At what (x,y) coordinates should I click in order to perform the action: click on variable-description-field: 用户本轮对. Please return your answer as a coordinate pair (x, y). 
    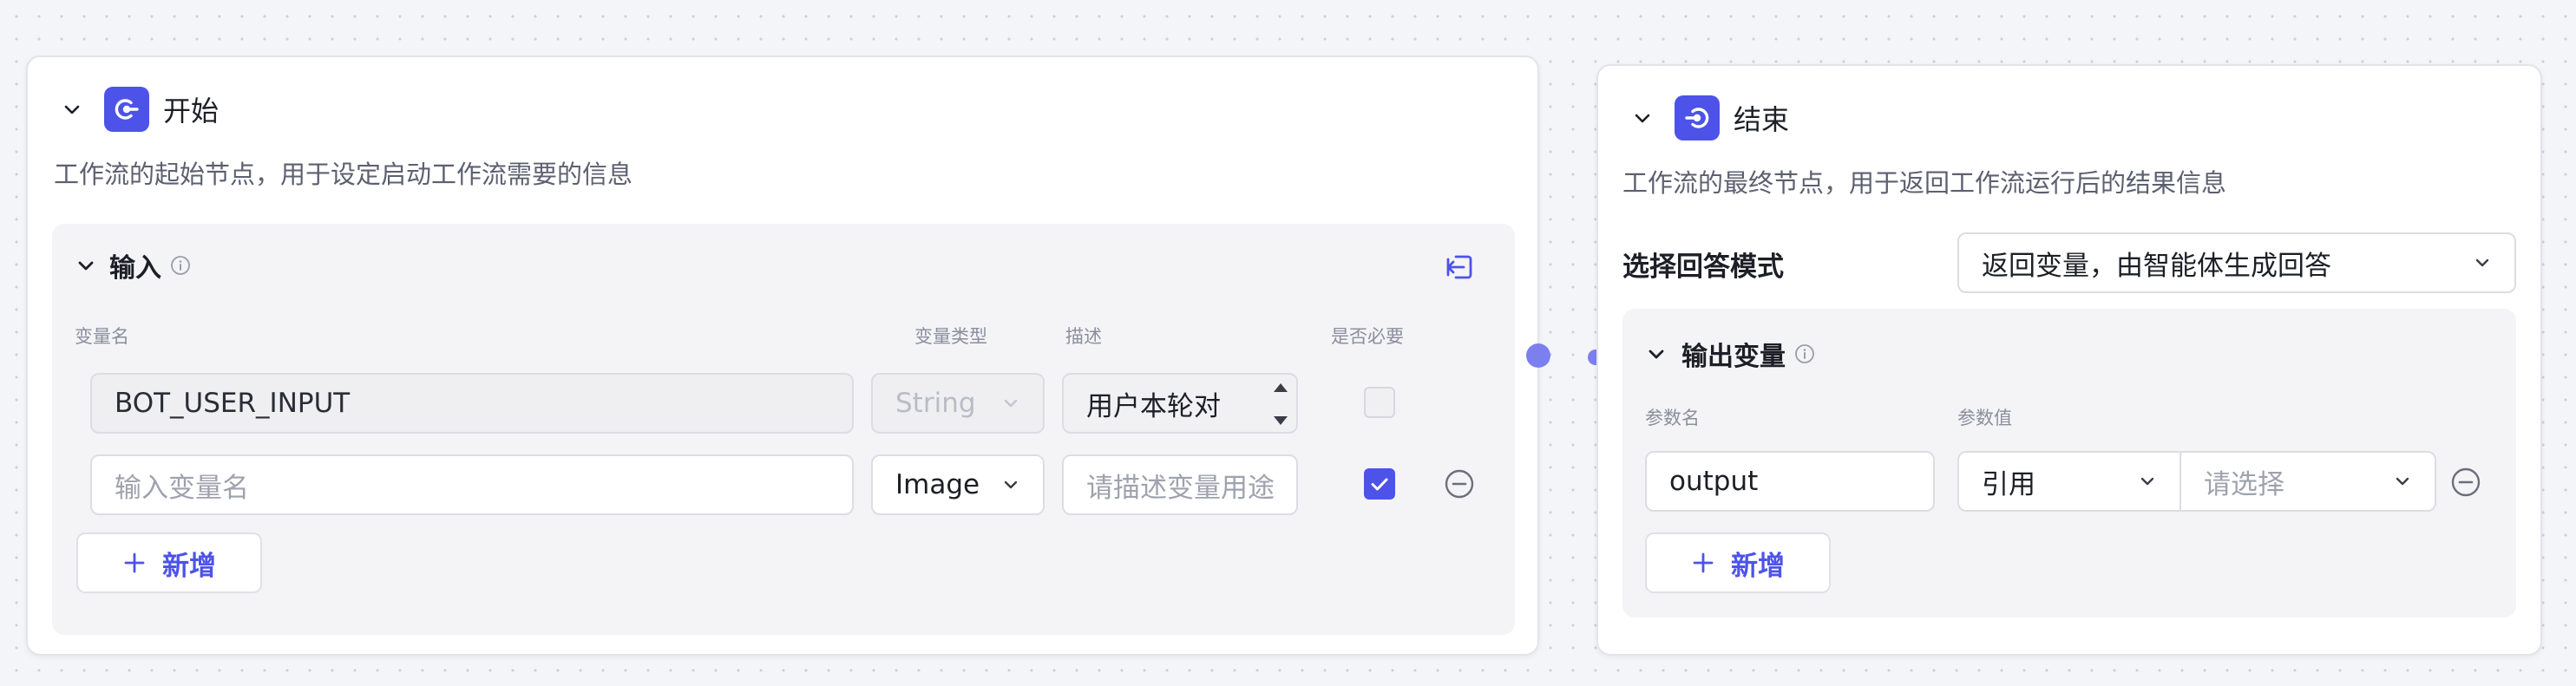
    Looking at the image, I should click on (1180, 403).